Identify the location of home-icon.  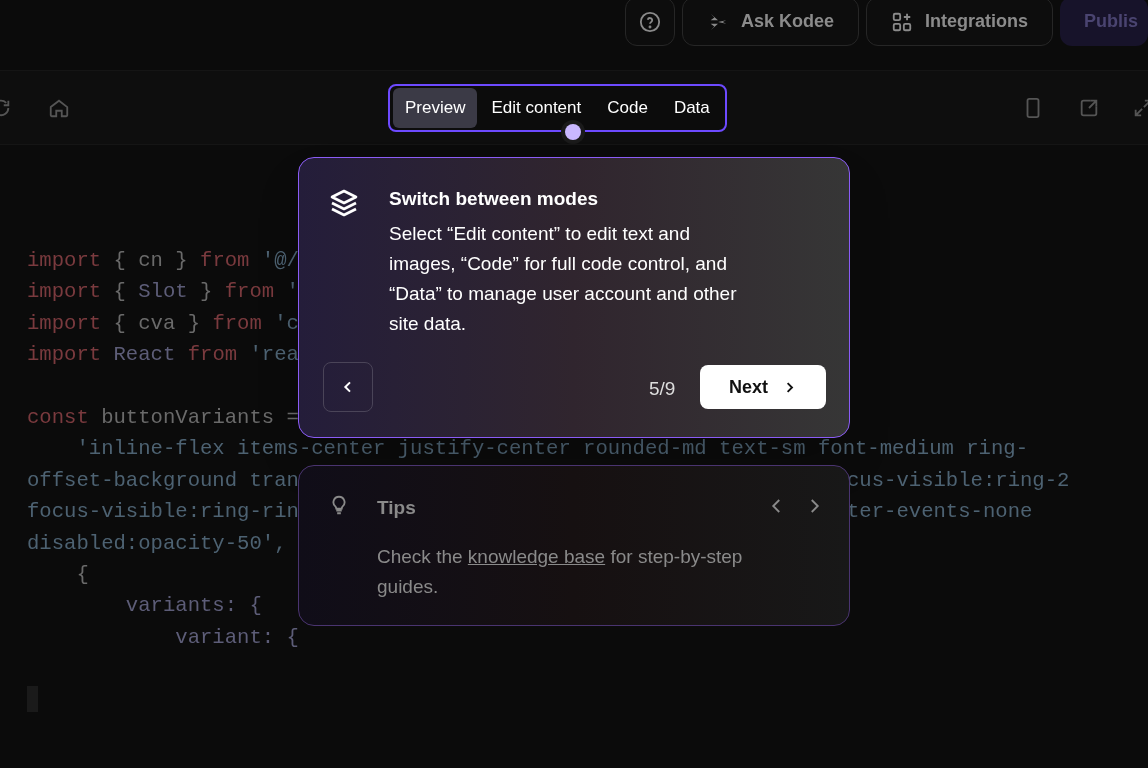
(59, 108).